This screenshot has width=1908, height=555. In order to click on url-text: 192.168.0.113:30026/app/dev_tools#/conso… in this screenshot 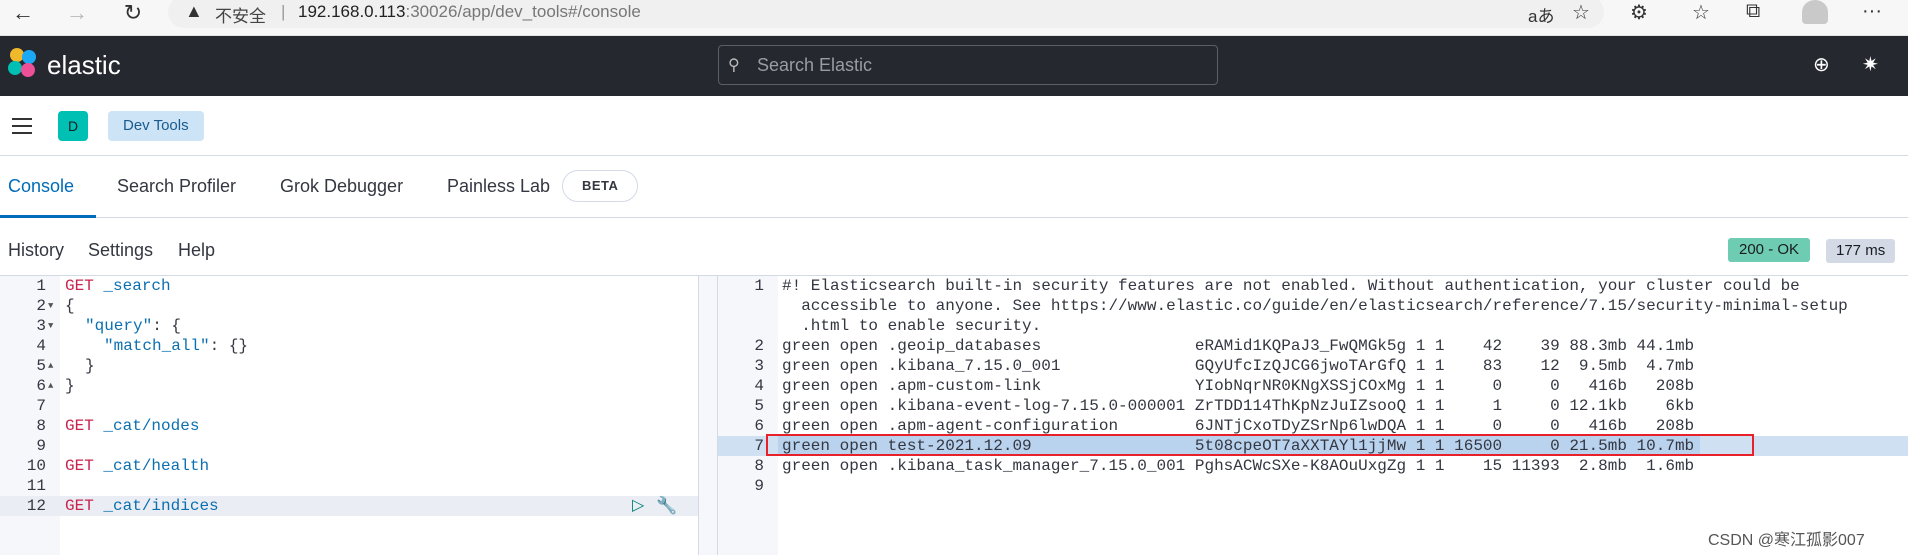, I will do `click(469, 12)`.